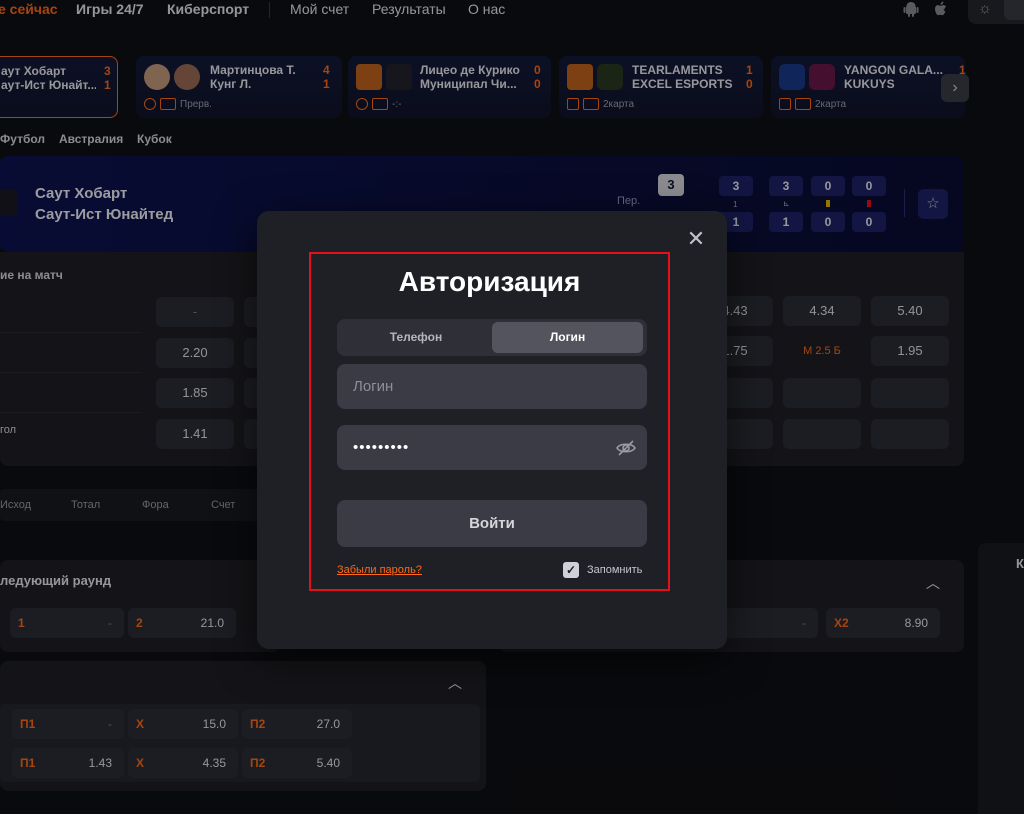 Image resolution: width=1024 pixels, height=814 pixels. I want to click on close-icon: ✕, so click(696, 239).